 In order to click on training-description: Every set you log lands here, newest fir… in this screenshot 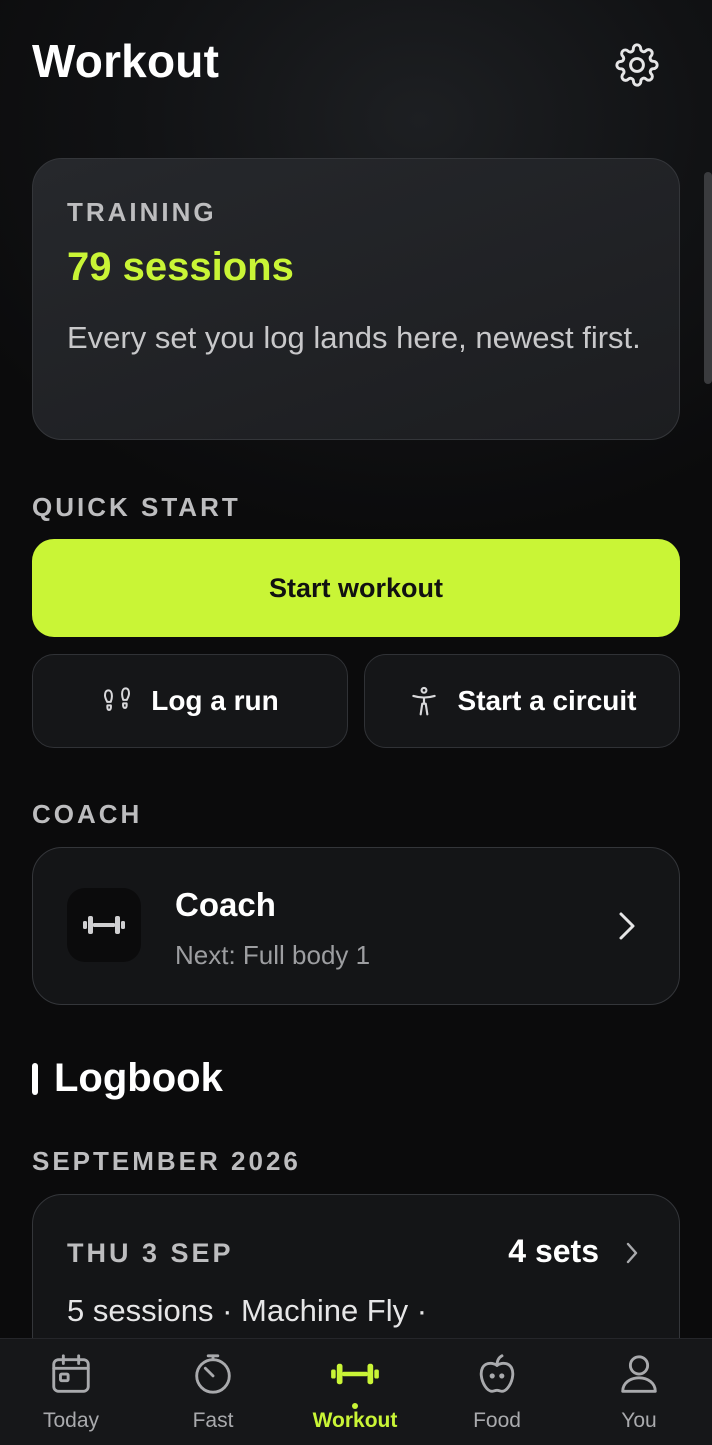, I will do `click(354, 337)`.